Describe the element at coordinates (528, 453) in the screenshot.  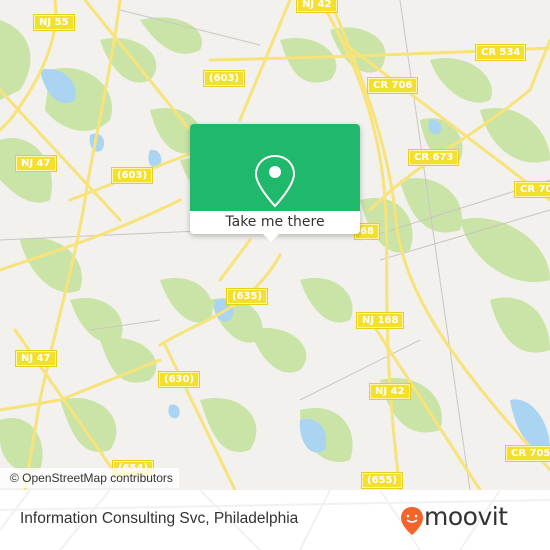
I see `road-label-cr705: CR 705` at that location.